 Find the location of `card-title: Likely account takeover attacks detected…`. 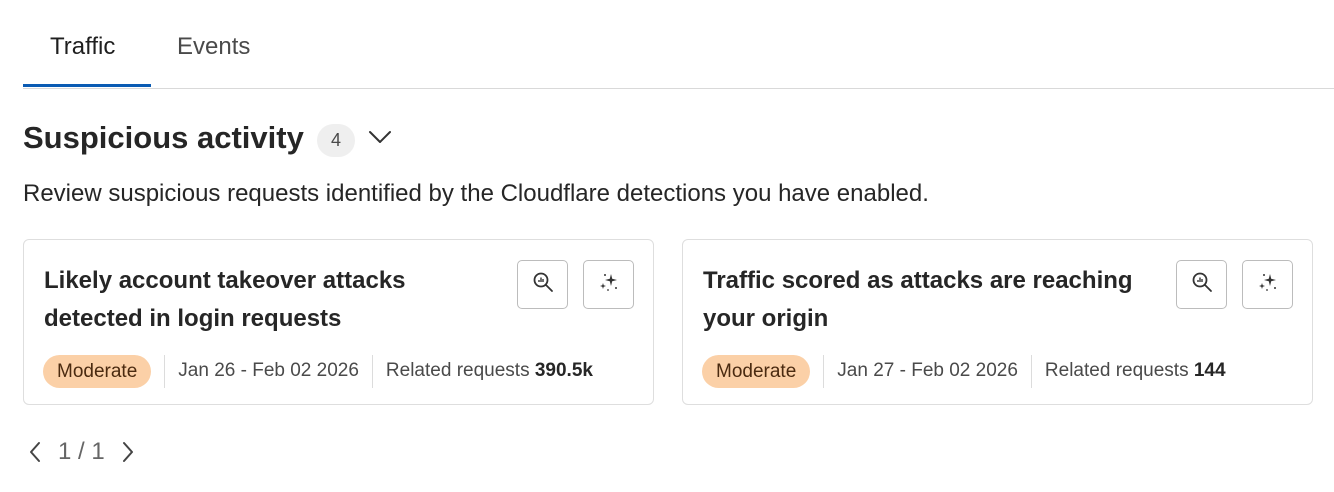

card-title: Likely account takeover attacks detected… is located at coordinates (225, 299).